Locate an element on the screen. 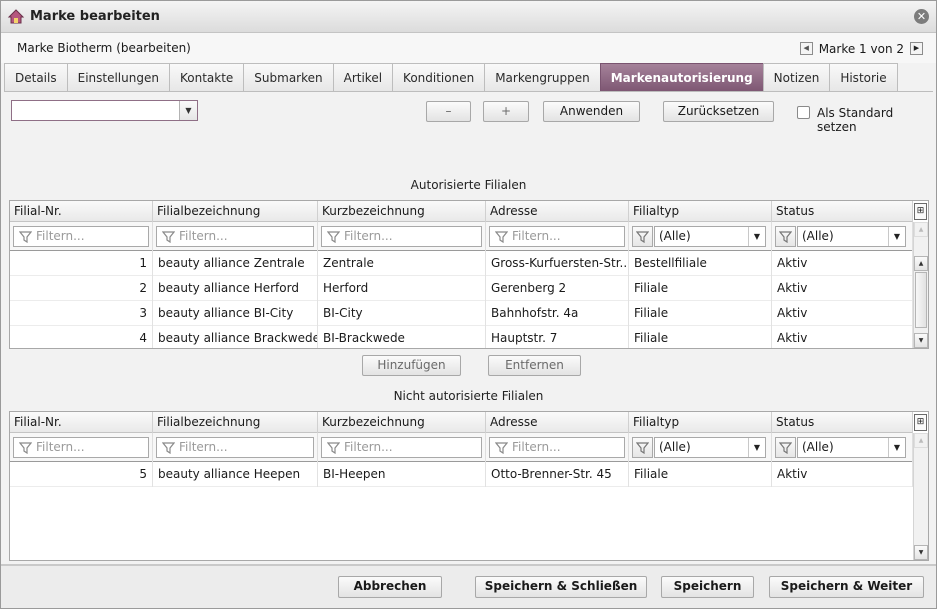 The width and height of the screenshot is (937, 609). cell-store-name: beauty alliance Brackwede is located at coordinates (235, 337).